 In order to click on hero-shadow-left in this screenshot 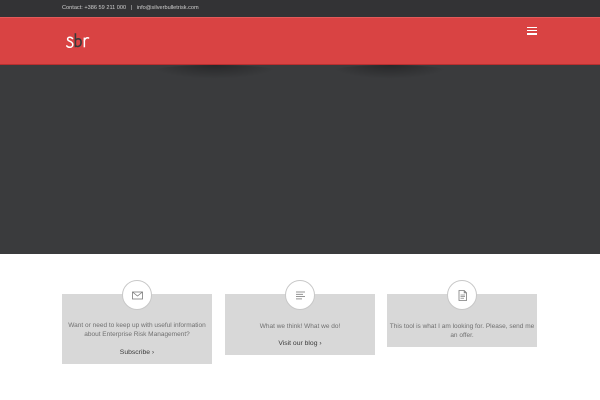, I will do `click(215, 72)`.